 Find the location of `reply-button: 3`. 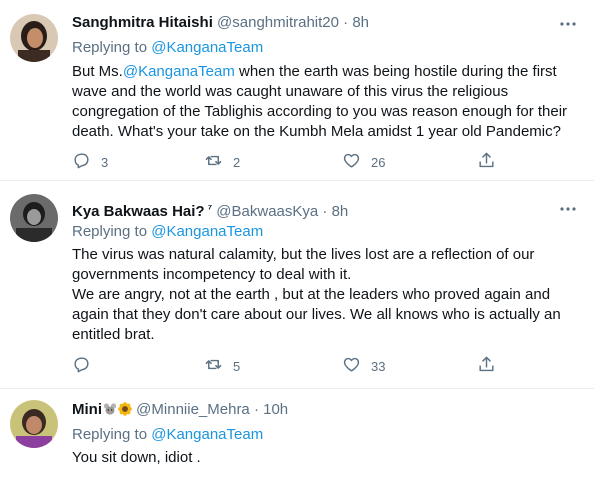

reply-button: 3 is located at coordinates (90, 162).